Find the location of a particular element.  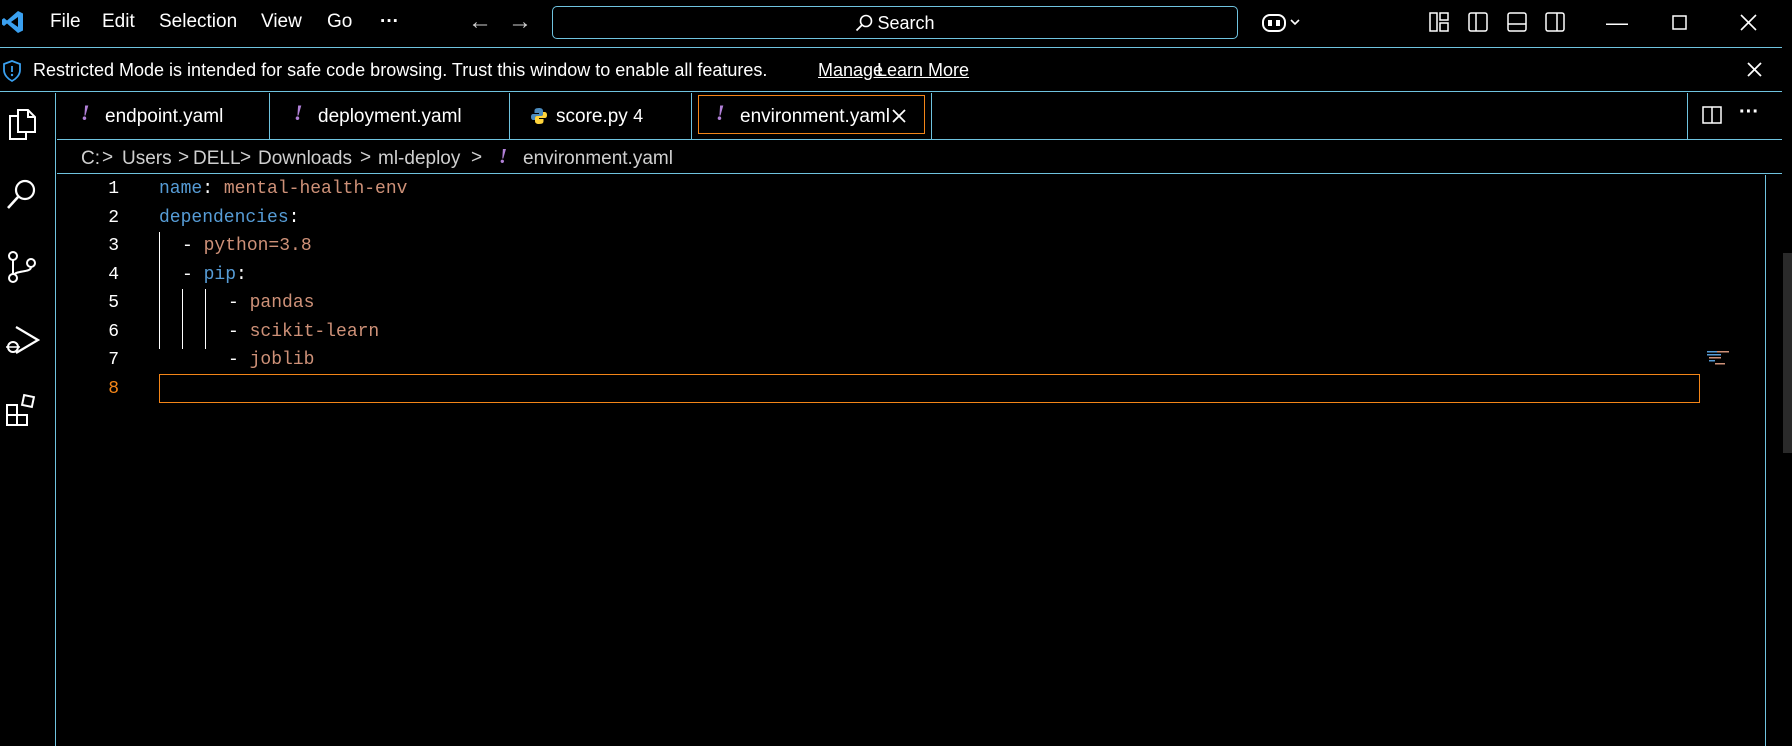

breadcrumb-item: Downloads is located at coordinates (305, 159).